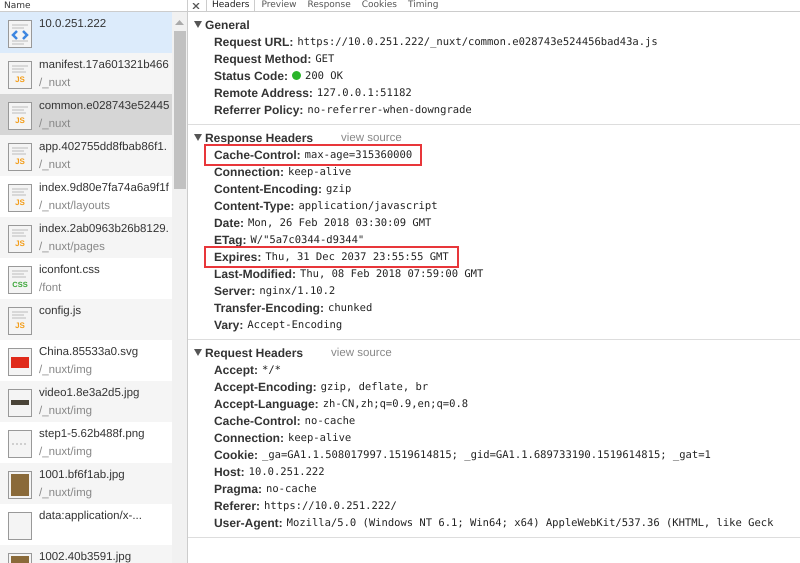 The width and height of the screenshot is (800, 563). What do you see at coordinates (227, 25) in the screenshot?
I see `section-title: General` at bounding box center [227, 25].